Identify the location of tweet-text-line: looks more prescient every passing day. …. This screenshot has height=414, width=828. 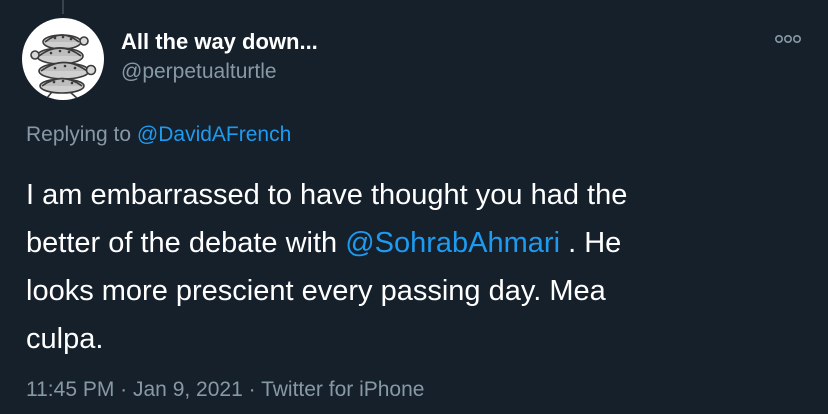
(316, 291).